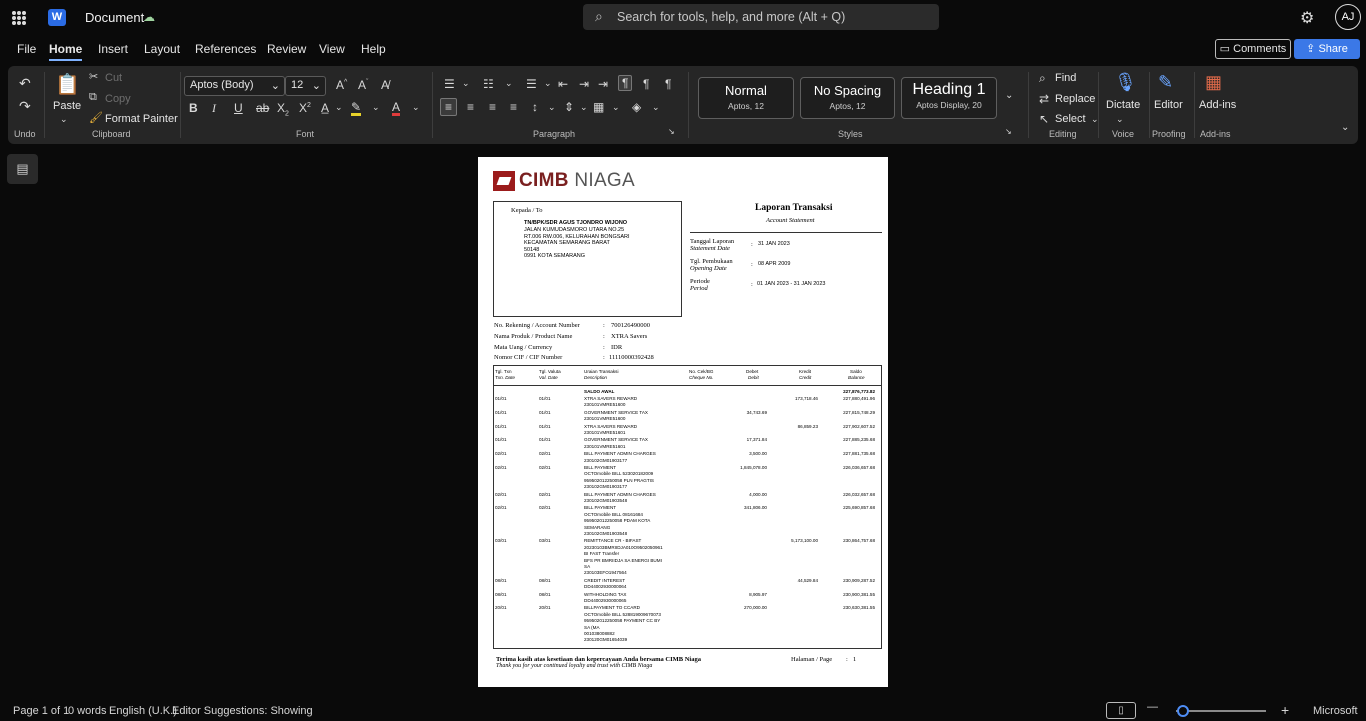 This screenshot has height=721, width=1366. I want to click on navigation-pane-icon: ▤, so click(22, 169).